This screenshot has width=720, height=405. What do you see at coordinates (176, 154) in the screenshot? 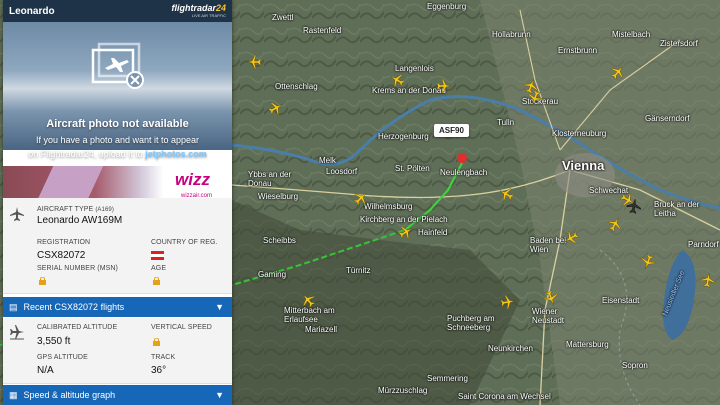
I see `jetphotos-link: jetphotos.com` at bounding box center [176, 154].